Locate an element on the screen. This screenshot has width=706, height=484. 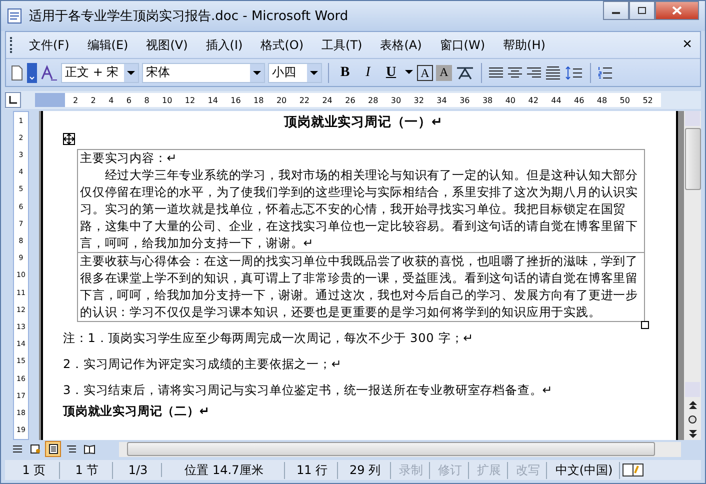
close-button is located at coordinates (677, 10).